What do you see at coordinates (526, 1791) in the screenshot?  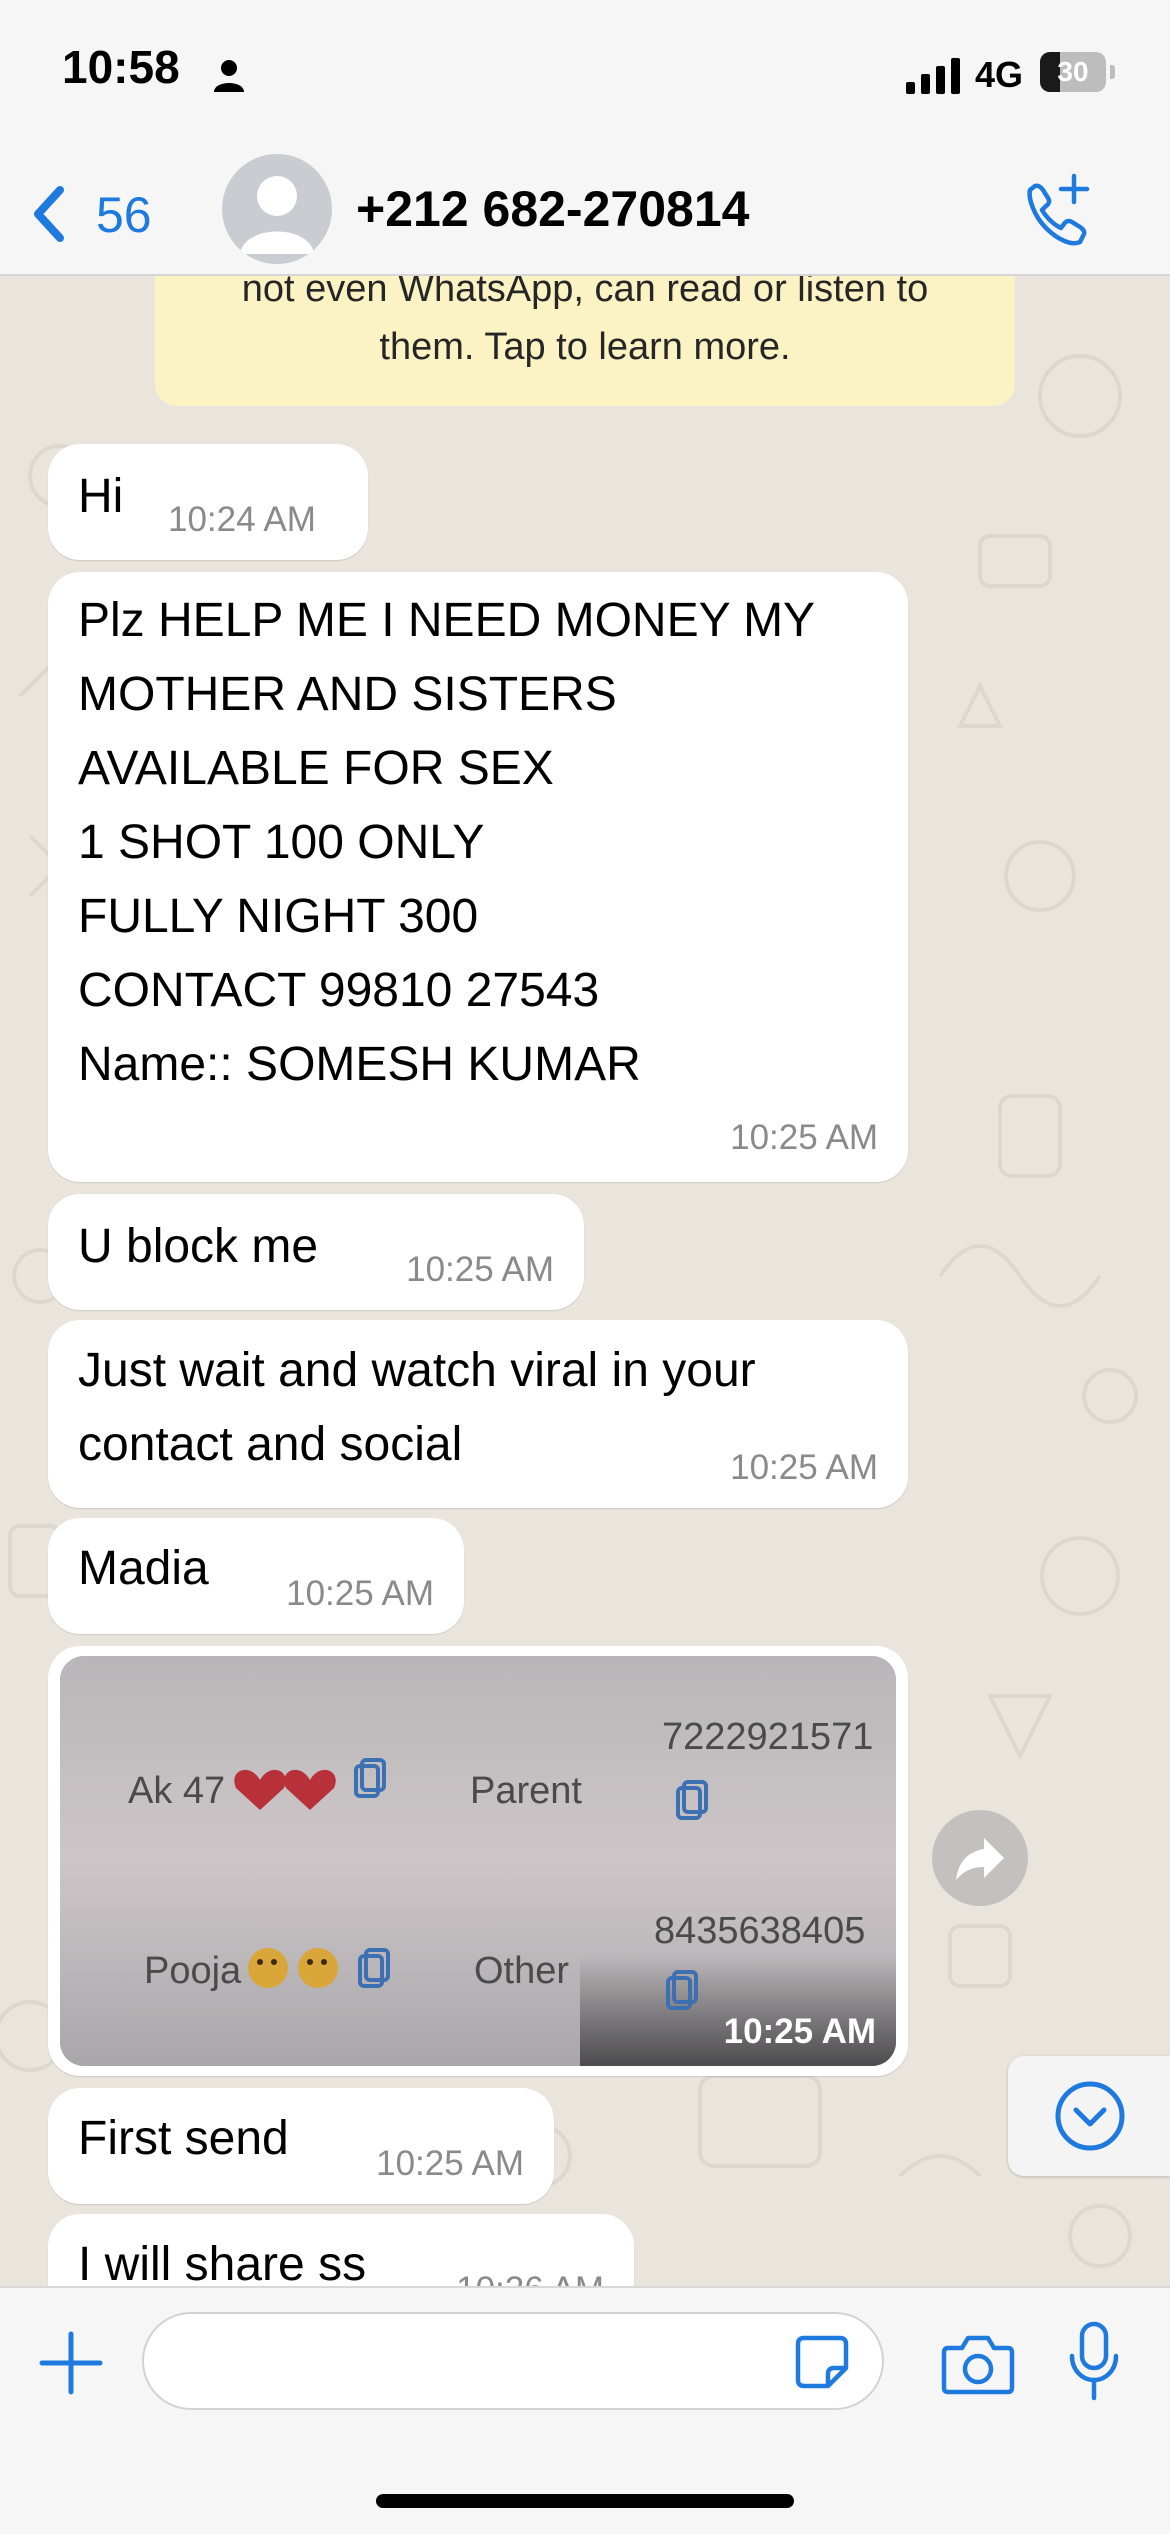 I see `photo-text: Parent` at bounding box center [526, 1791].